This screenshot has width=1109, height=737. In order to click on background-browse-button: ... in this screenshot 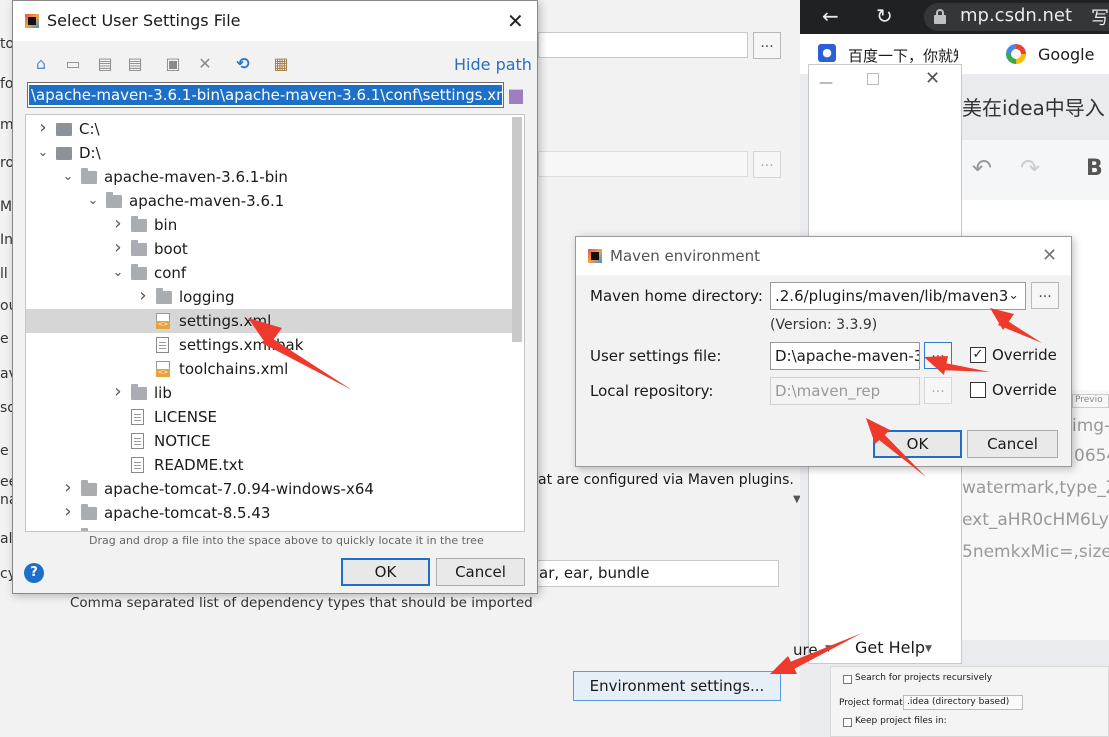, I will do `click(767, 45)`.